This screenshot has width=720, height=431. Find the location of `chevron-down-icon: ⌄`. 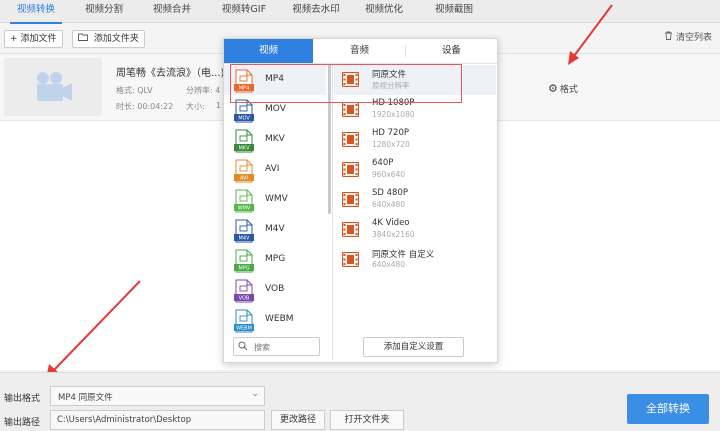

chevron-down-icon: ⌄ is located at coordinates (255, 394).